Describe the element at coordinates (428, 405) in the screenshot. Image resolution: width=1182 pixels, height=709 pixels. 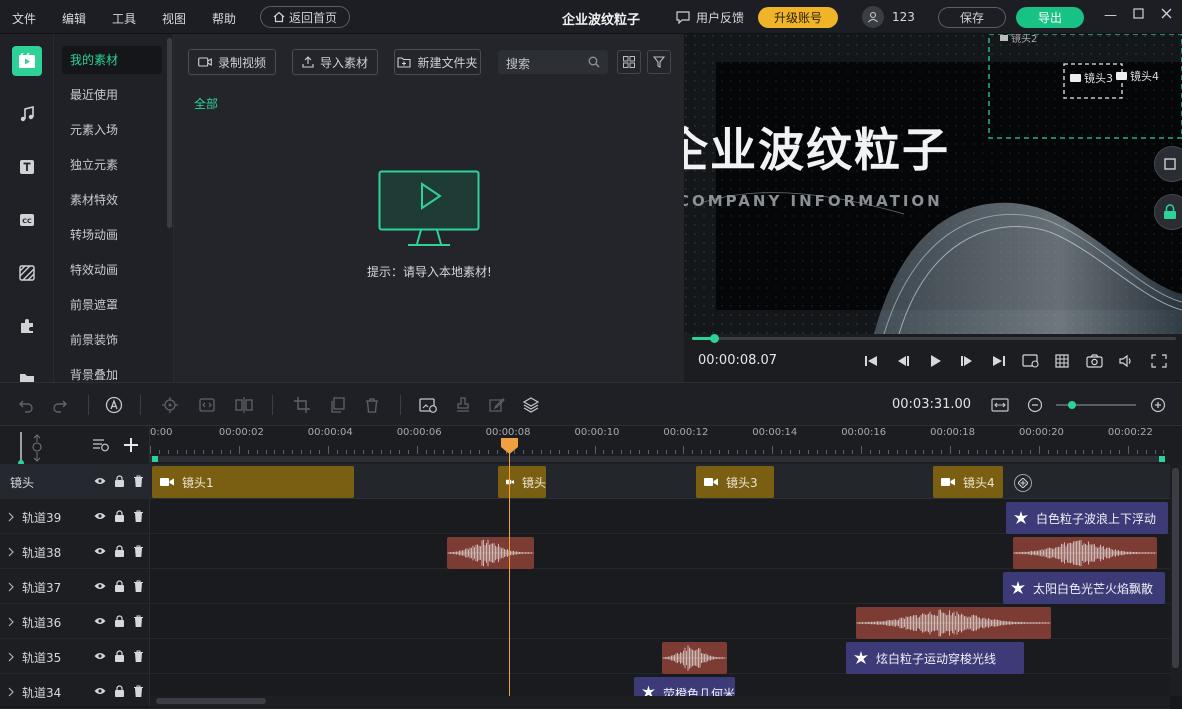
I see `image-edit-button` at that location.